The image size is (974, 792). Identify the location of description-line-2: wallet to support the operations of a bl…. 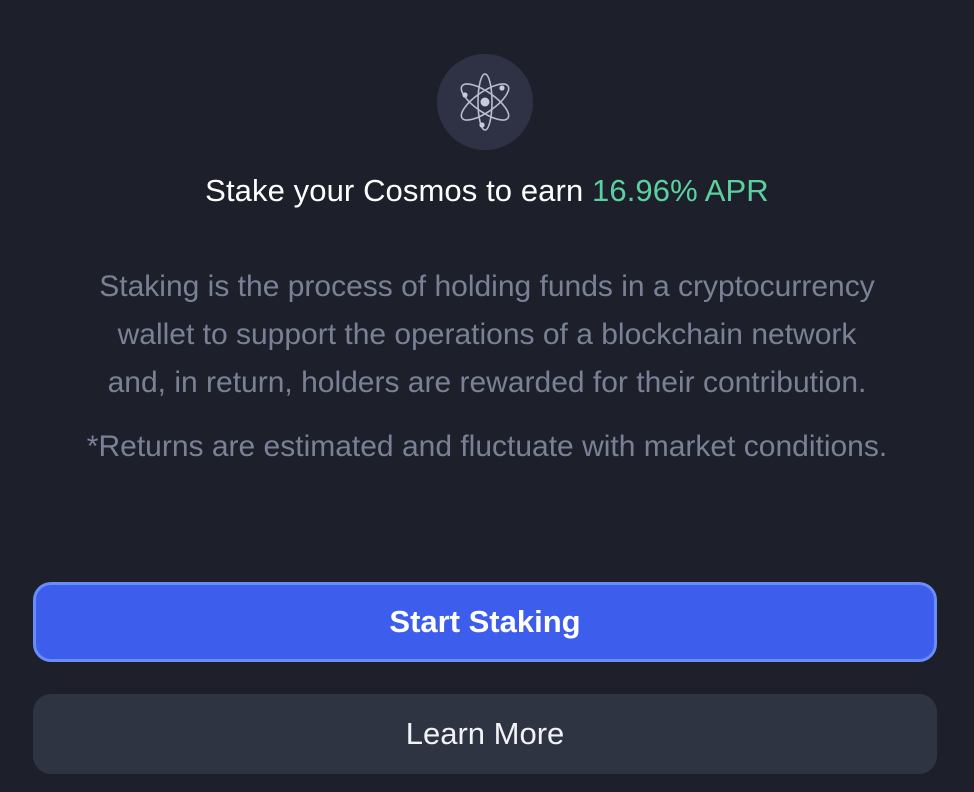
(487, 334).